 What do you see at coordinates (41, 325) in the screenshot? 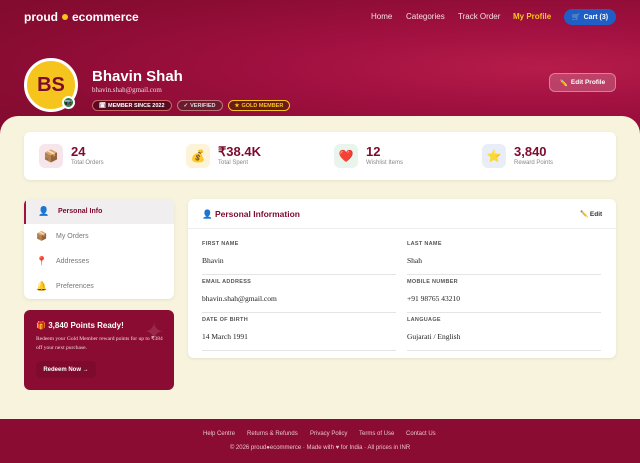
I see `gift-icon: 🎁` at bounding box center [41, 325].